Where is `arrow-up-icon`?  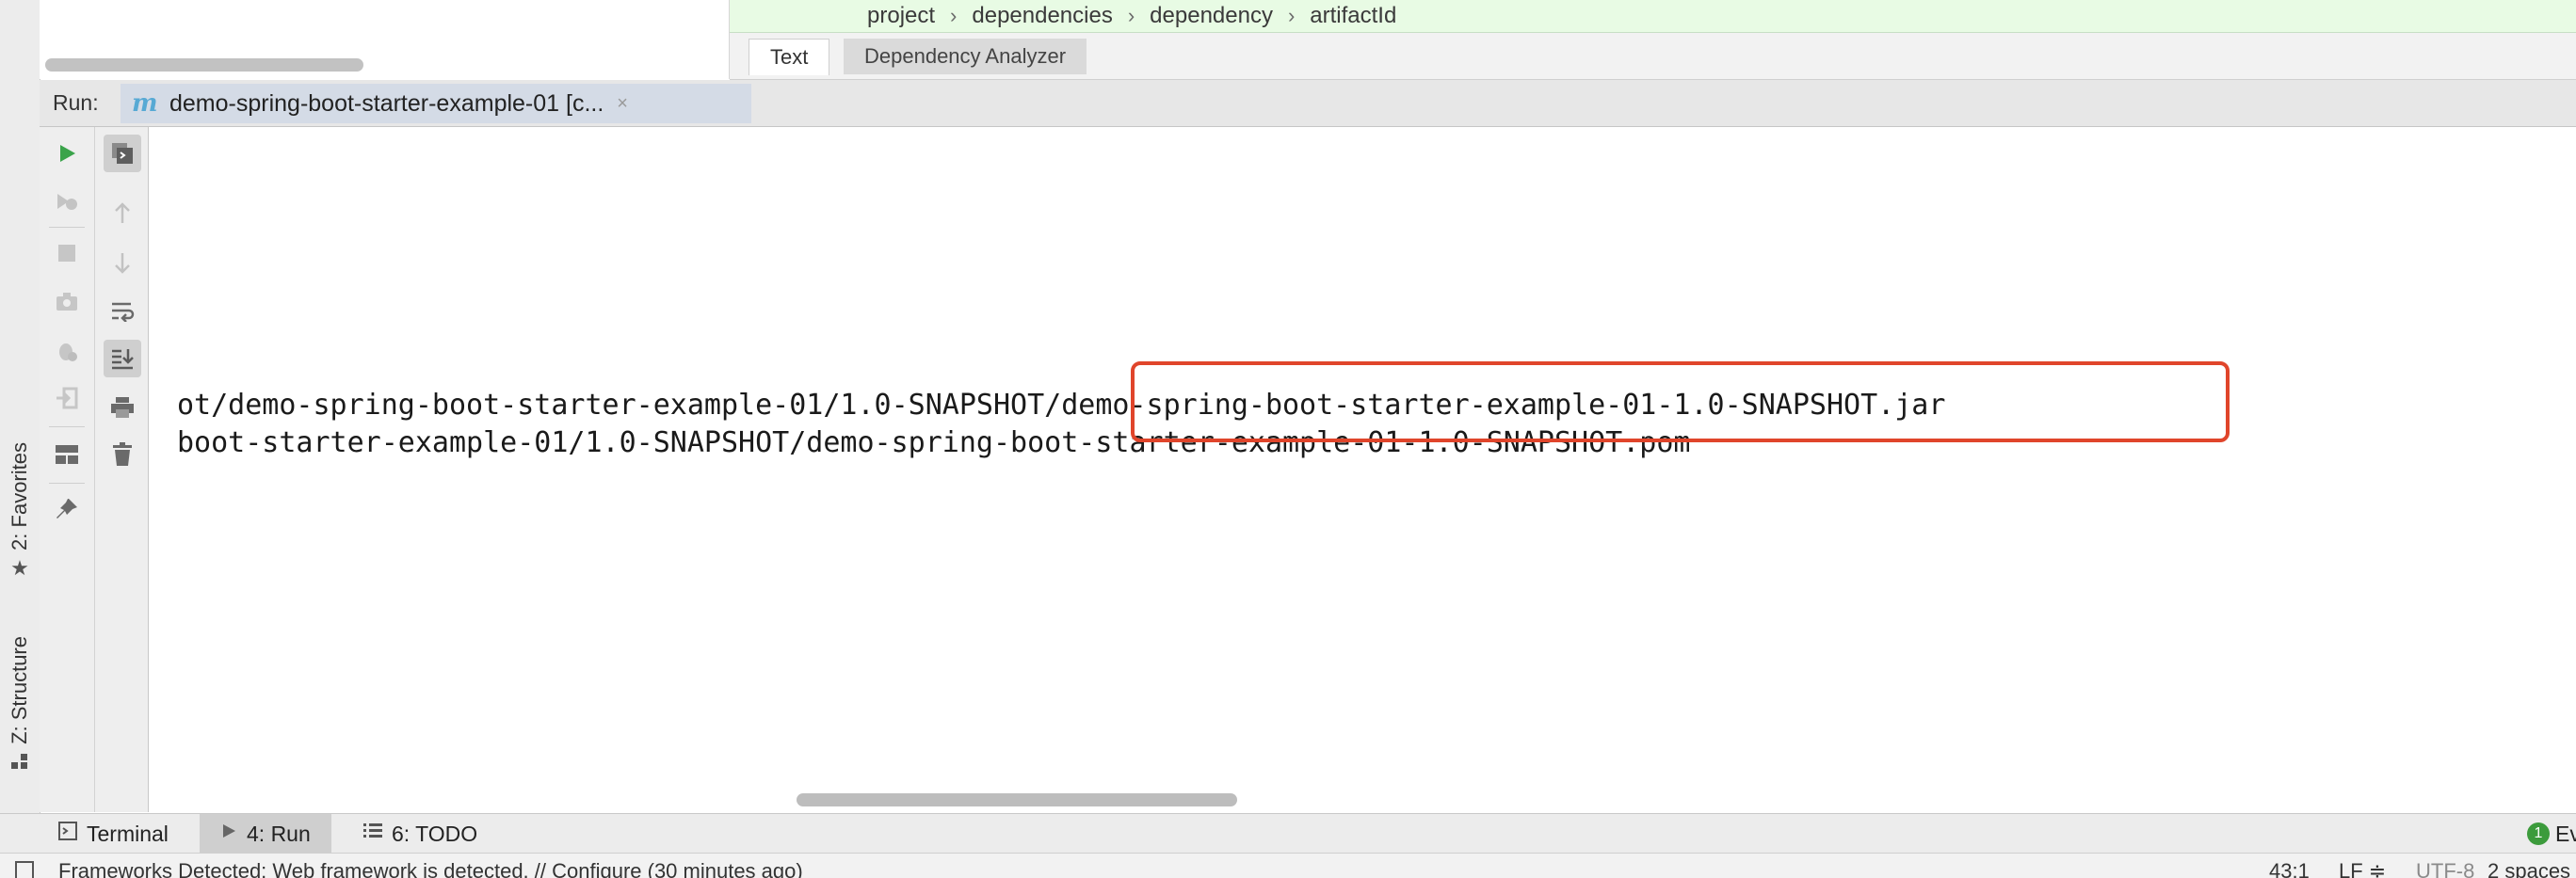 arrow-up-icon is located at coordinates (122, 212).